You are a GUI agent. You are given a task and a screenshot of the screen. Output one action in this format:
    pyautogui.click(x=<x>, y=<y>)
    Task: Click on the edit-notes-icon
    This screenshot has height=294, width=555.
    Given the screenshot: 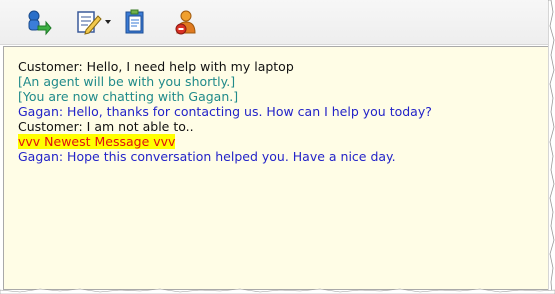 What is the action you would take?
    pyautogui.click(x=88, y=22)
    